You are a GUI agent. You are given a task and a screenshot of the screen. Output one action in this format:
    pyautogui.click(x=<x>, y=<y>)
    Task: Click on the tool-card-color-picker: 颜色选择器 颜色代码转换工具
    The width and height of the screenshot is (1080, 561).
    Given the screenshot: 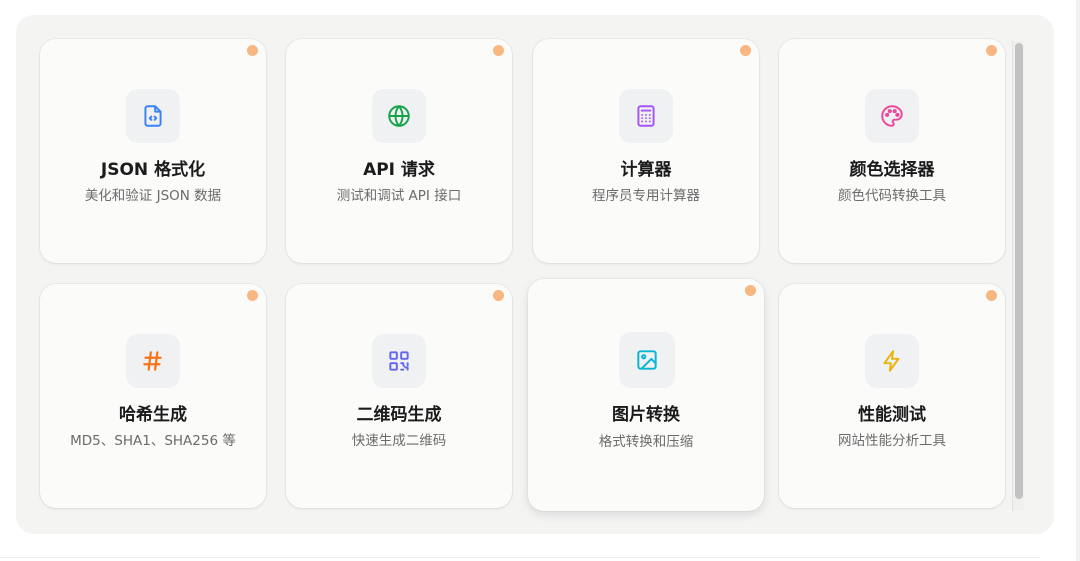 What is the action you would take?
    pyautogui.click(x=892, y=151)
    